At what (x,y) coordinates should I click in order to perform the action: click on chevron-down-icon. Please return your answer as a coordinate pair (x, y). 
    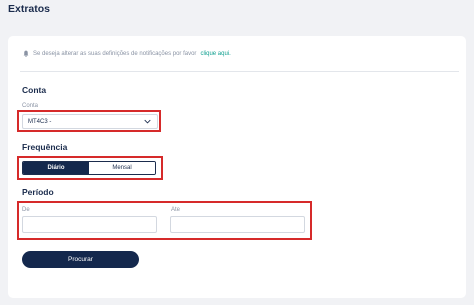
    Looking at the image, I should click on (147, 121).